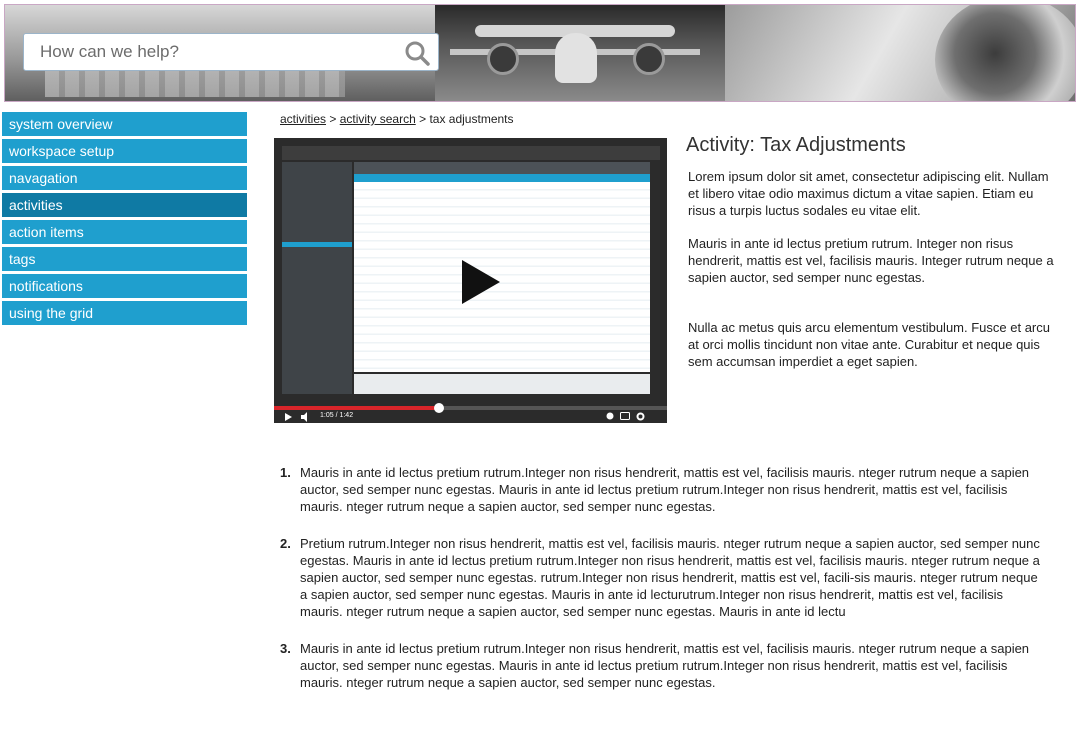 Image resolution: width=1077 pixels, height=732 pixels. I want to click on sidebar-item-using-the-grid: using the grid, so click(124, 313).